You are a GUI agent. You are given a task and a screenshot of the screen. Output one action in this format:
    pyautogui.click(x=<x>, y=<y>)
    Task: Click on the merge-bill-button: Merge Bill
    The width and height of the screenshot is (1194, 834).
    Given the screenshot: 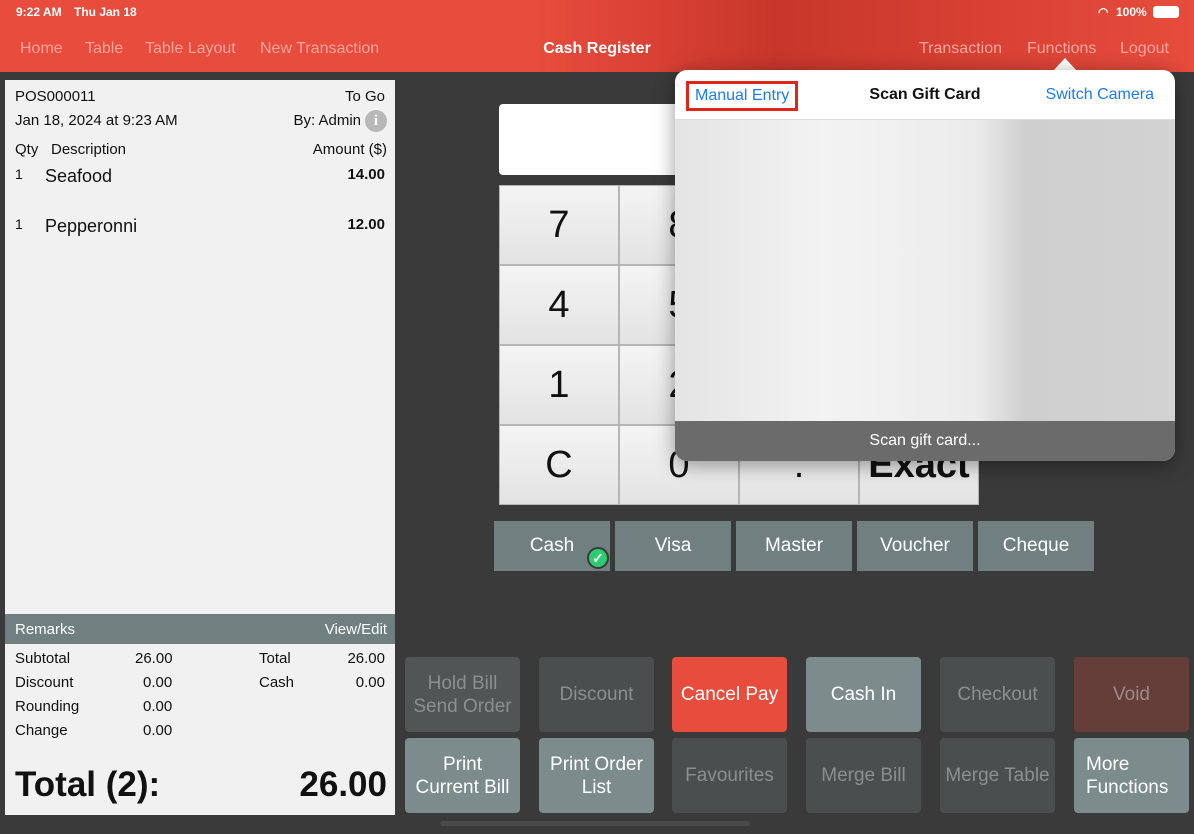 What is the action you would take?
    pyautogui.click(x=863, y=775)
    